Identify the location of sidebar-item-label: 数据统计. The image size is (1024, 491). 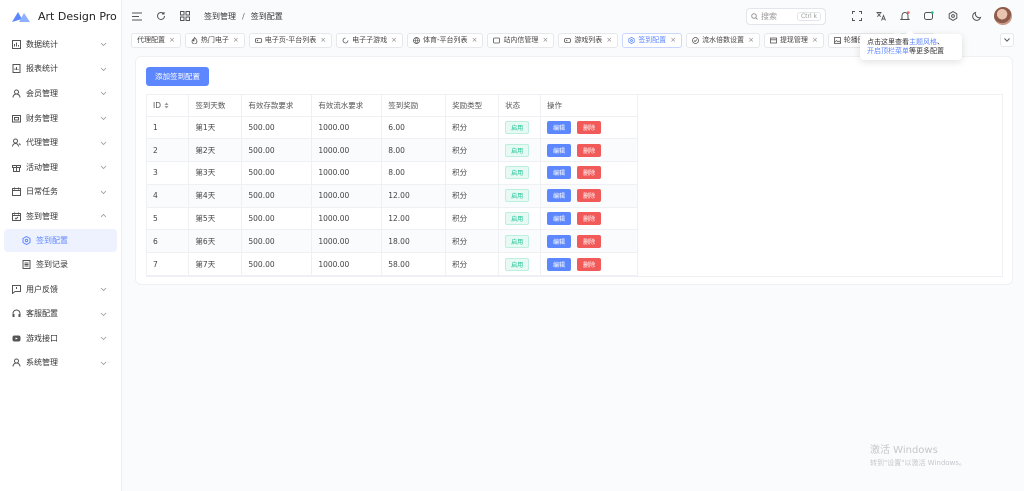
(42, 44).